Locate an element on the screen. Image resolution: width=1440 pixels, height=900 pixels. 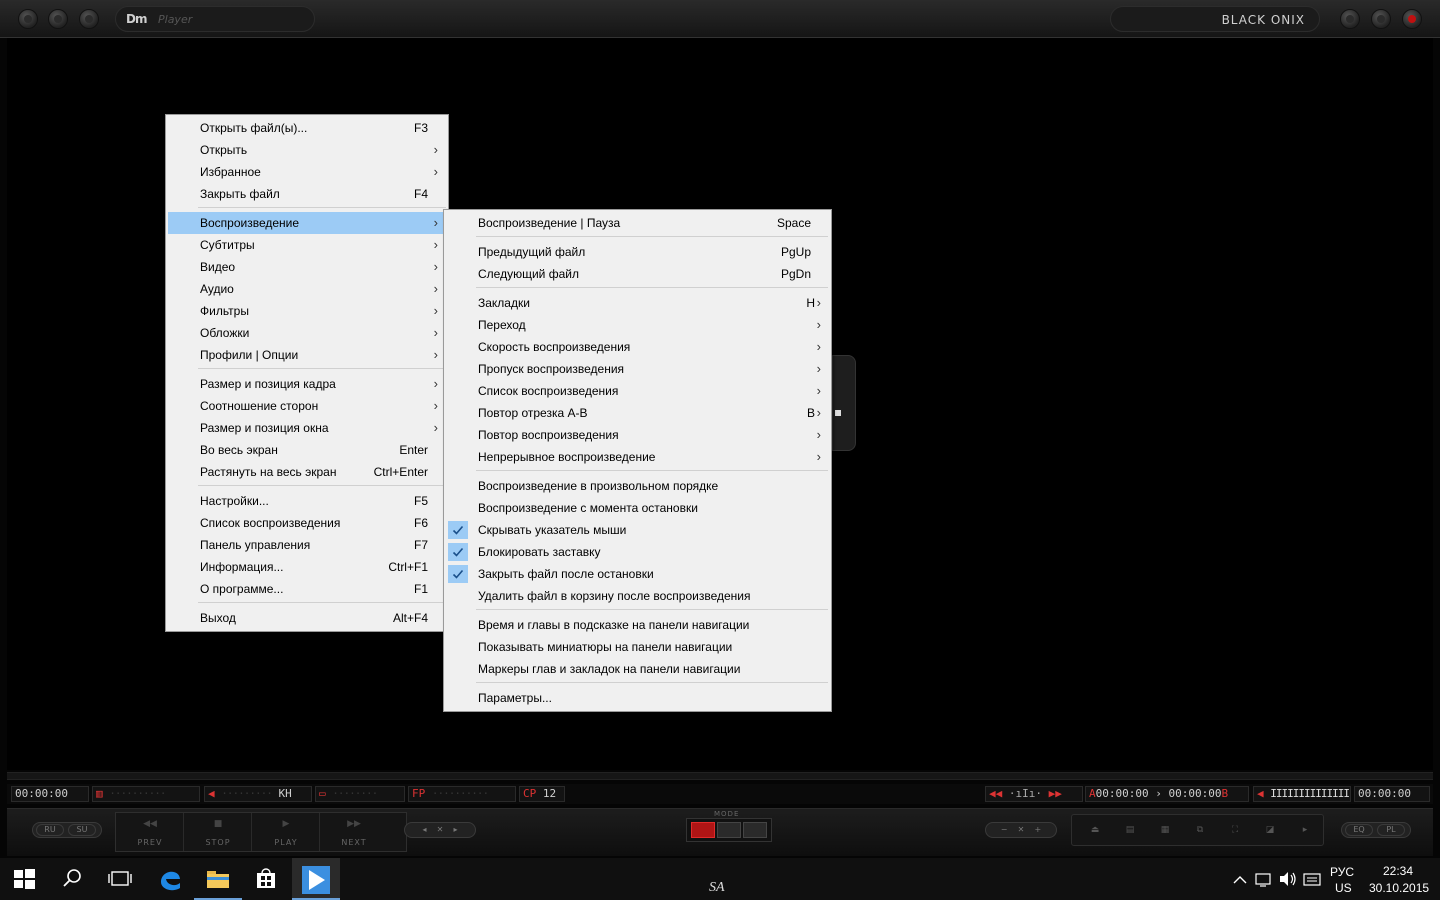
menu-item: Выход Alt+F4 is located at coordinates (307, 618).